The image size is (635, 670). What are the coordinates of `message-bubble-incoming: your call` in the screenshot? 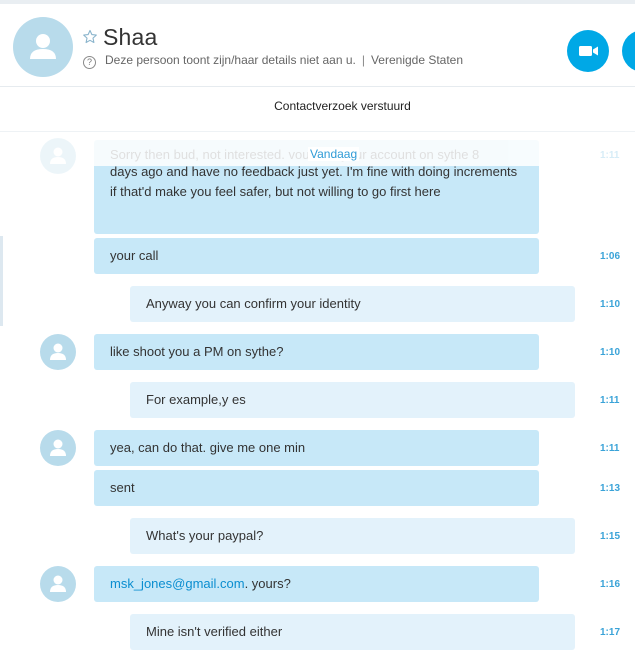 It's located at (316, 256).